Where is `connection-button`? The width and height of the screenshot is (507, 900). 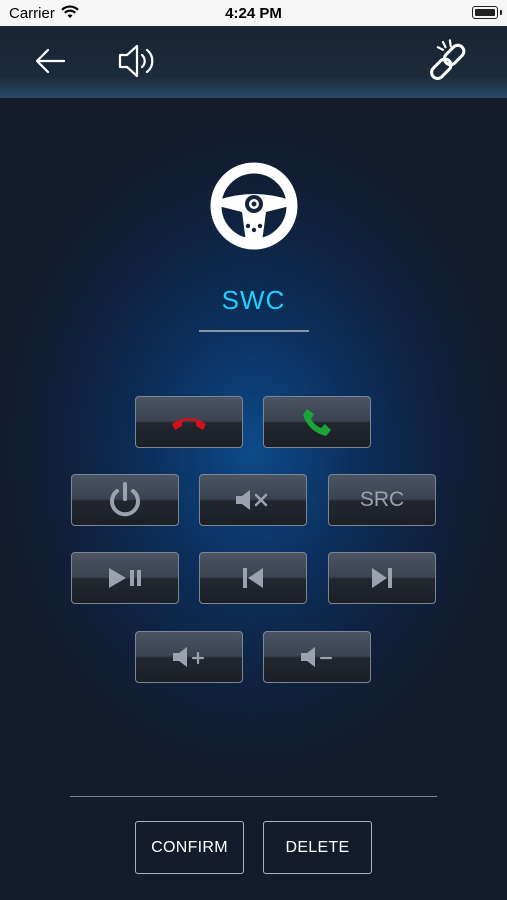
connection-button is located at coordinates (449, 61).